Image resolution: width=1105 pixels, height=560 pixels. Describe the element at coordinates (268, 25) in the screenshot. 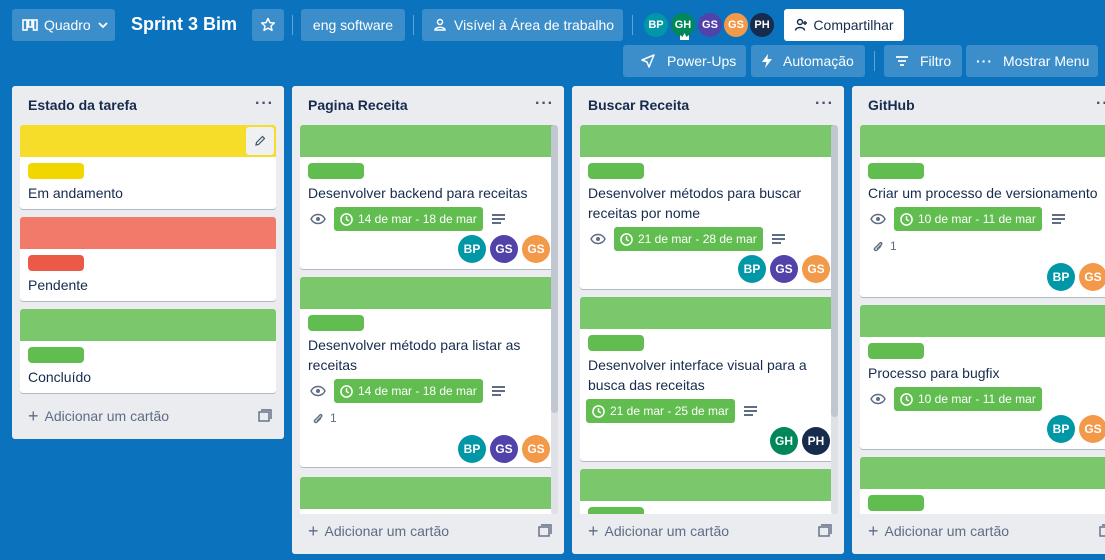

I see `star-button` at that location.